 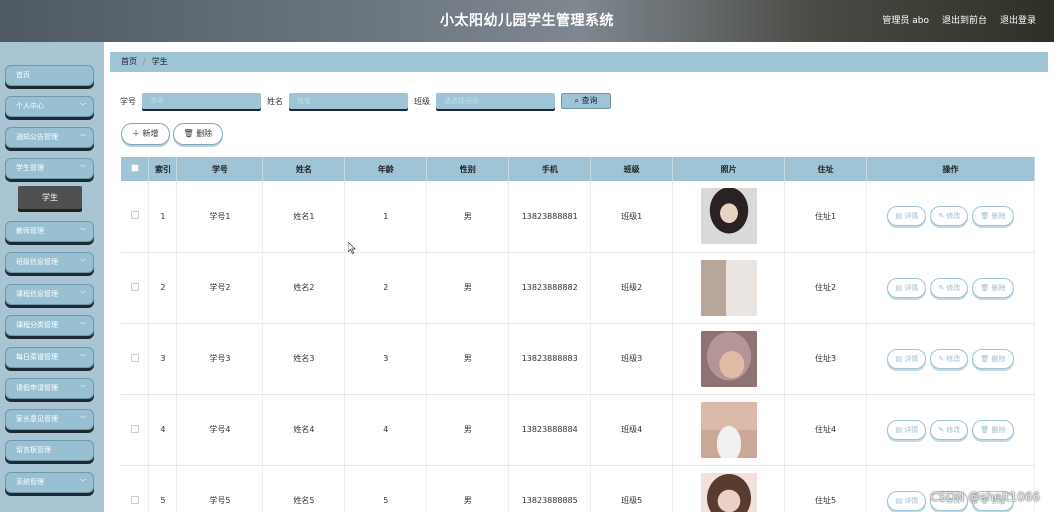 I want to click on cell-photo, so click(x=729, y=359).